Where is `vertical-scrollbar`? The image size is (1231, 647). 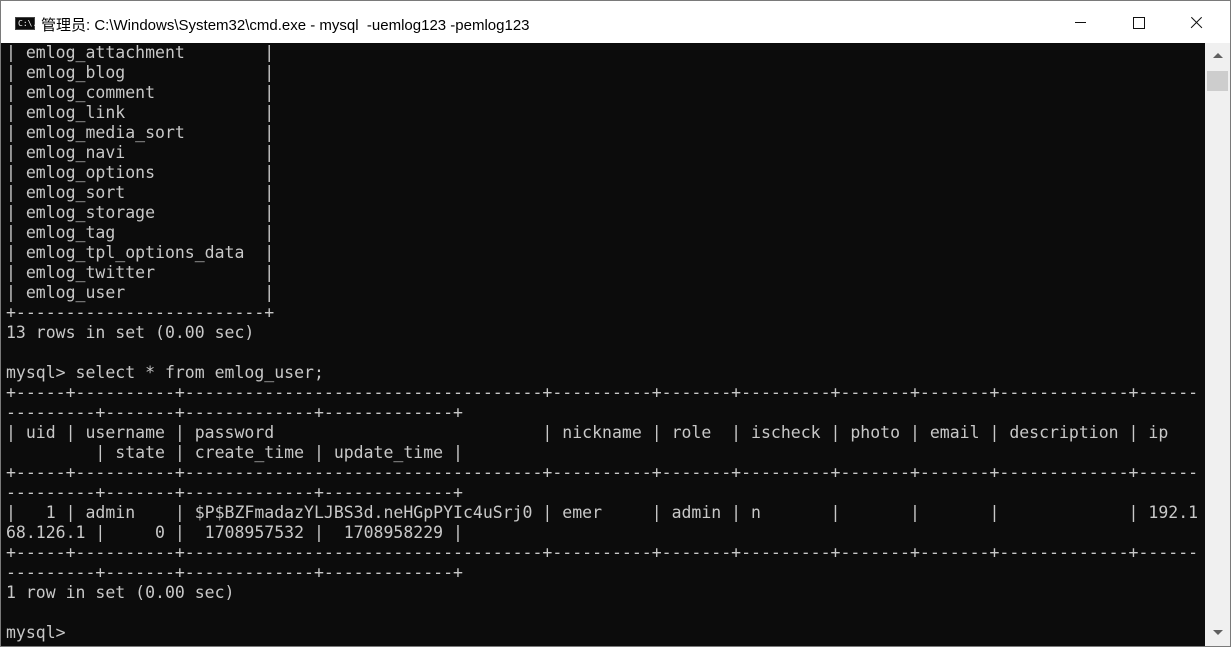
vertical-scrollbar is located at coordinates (1217, 344).